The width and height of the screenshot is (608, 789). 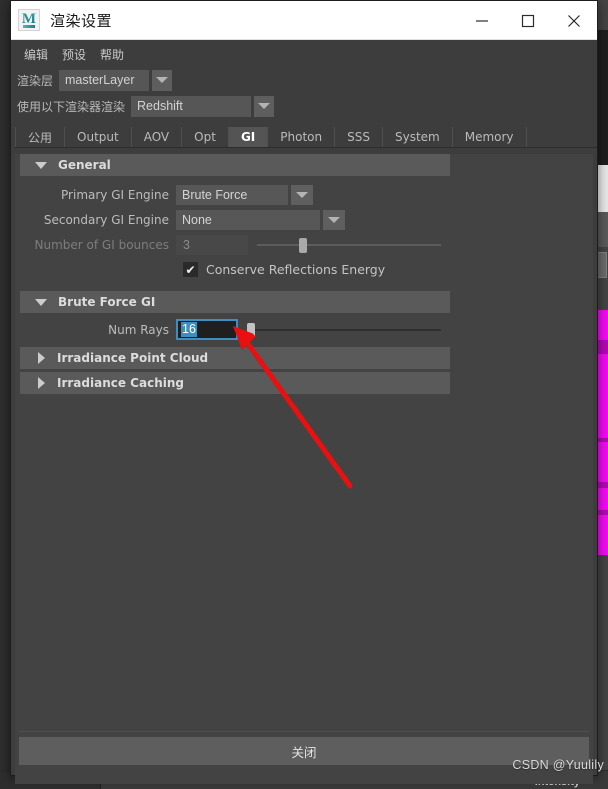 What do you see at coordinates (84, 165) in the screenshot?
I see `section-title-general: General` at bounding box center [84, 165].